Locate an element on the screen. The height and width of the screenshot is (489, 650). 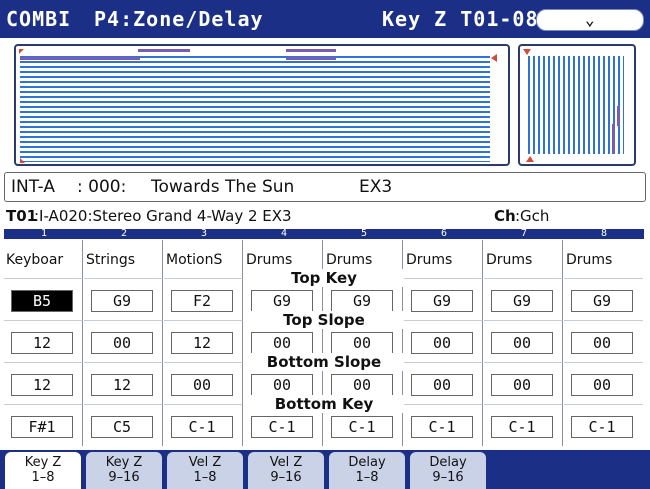
timbre-column: 4 Drums G9 00 00 C-1 is located at coordinates (284, 339).